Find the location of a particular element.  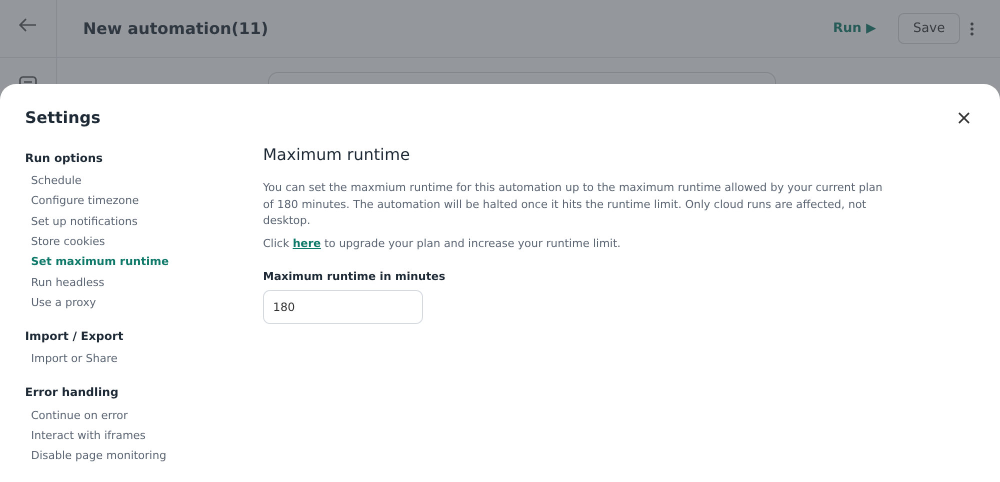

runtime-input: 180 is located at coordinates (343, 307).